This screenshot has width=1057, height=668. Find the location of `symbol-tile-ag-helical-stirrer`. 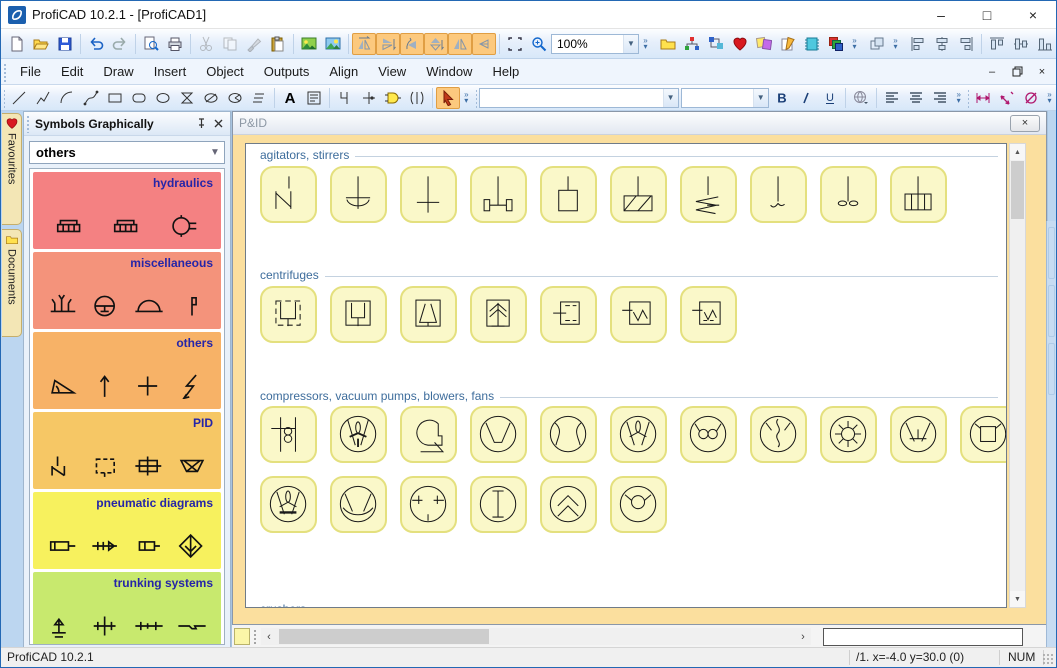

symbol-tile-ag-helical-stirrer is located at coordinates (708, 194).